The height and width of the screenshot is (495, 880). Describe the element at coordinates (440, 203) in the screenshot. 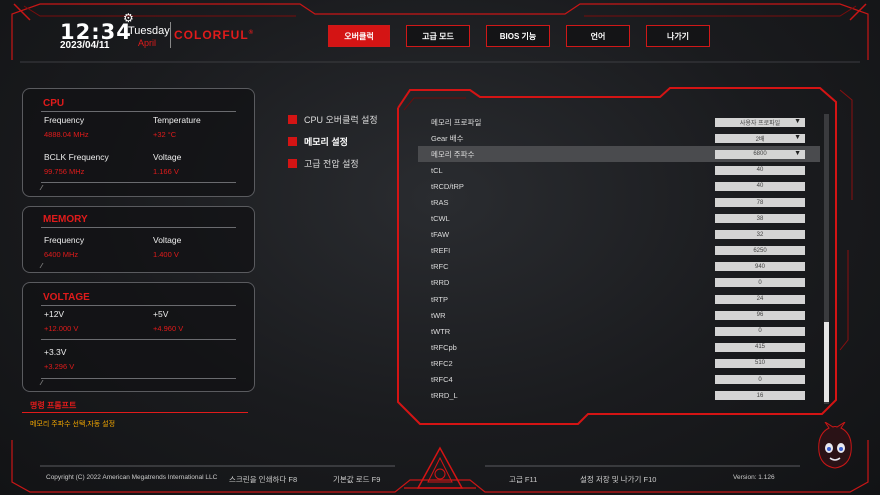

I see `setting-label: tRAS` at that location.